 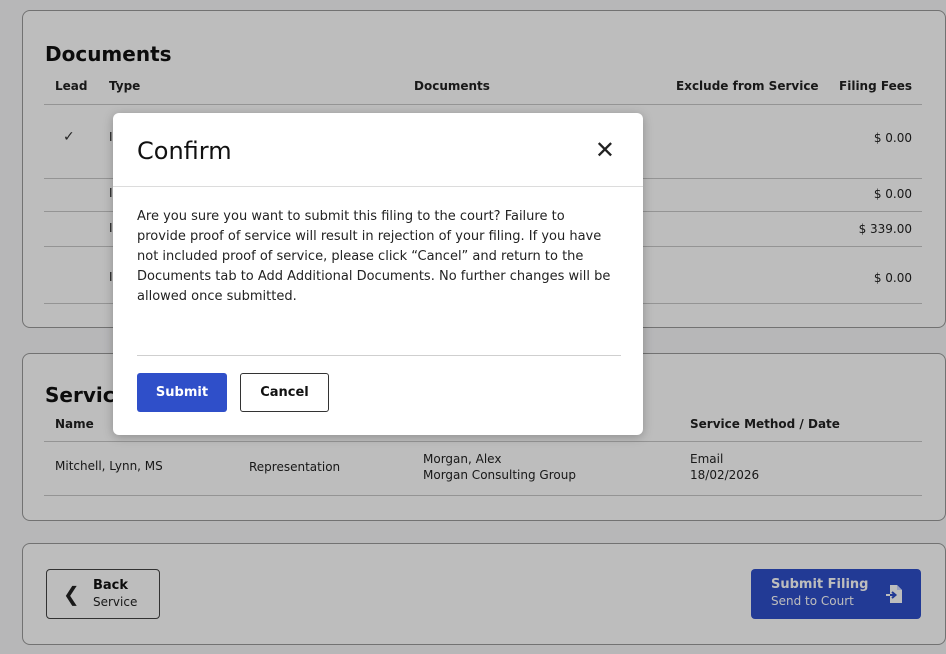 I want to click on dialog-title: Confirm, so click(x=184, y=151).